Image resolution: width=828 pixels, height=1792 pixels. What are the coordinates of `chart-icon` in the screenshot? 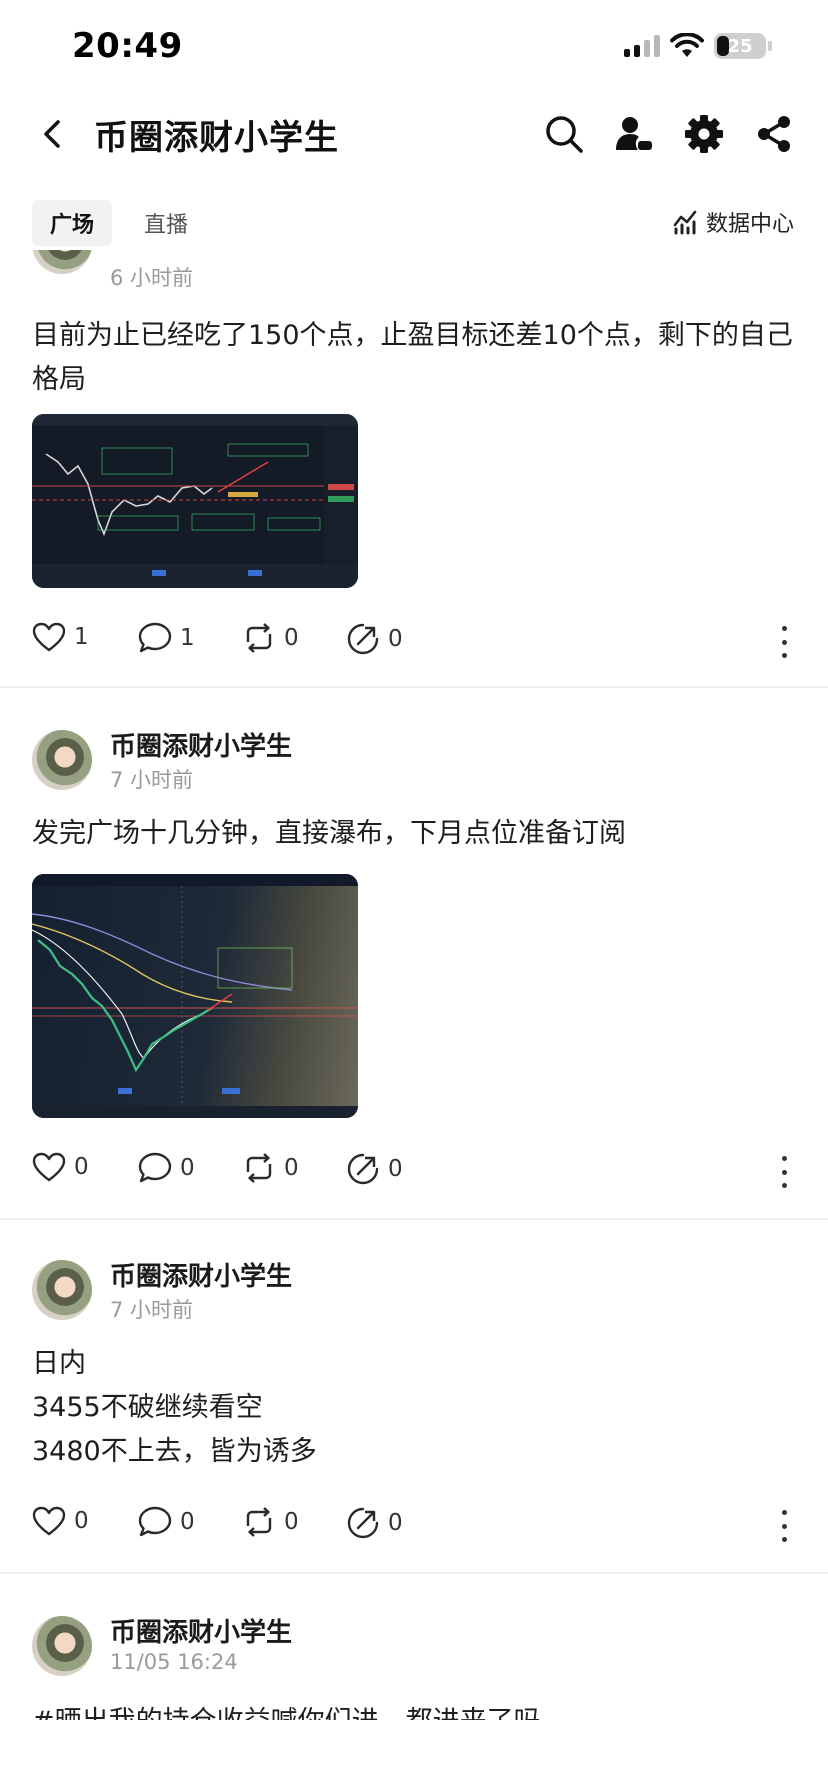 It's located at (685, 222).